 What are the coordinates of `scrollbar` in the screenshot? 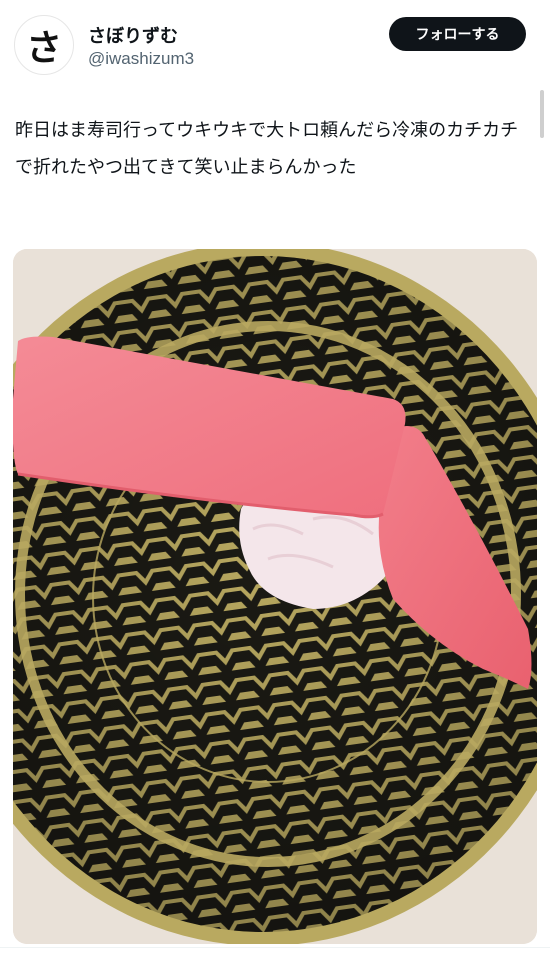 It's located at (542, 114).